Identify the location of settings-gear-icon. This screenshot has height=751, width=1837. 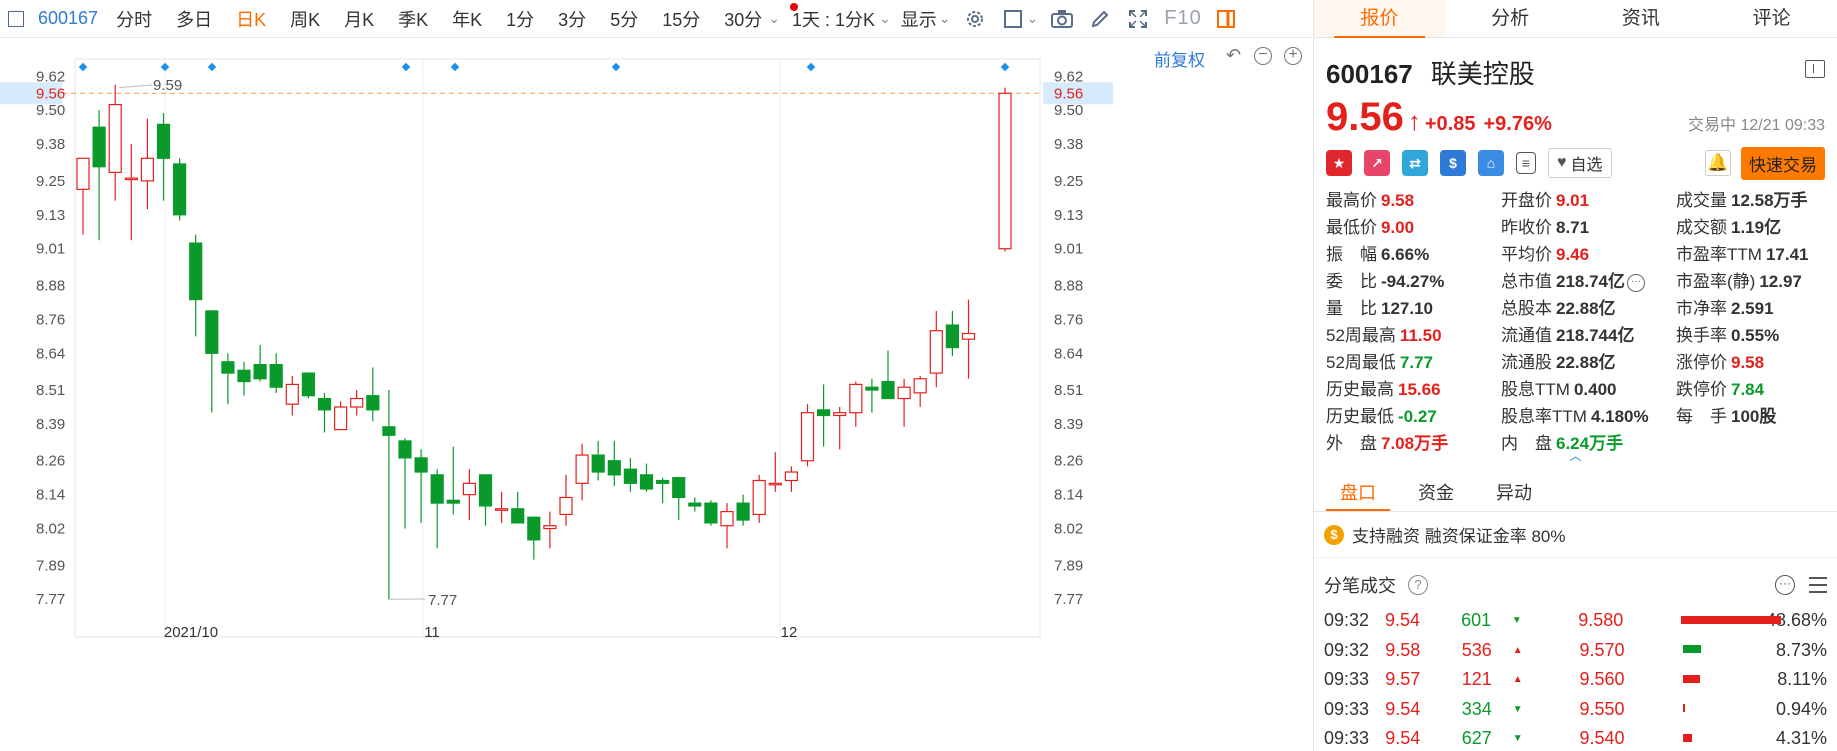
(975, 19).